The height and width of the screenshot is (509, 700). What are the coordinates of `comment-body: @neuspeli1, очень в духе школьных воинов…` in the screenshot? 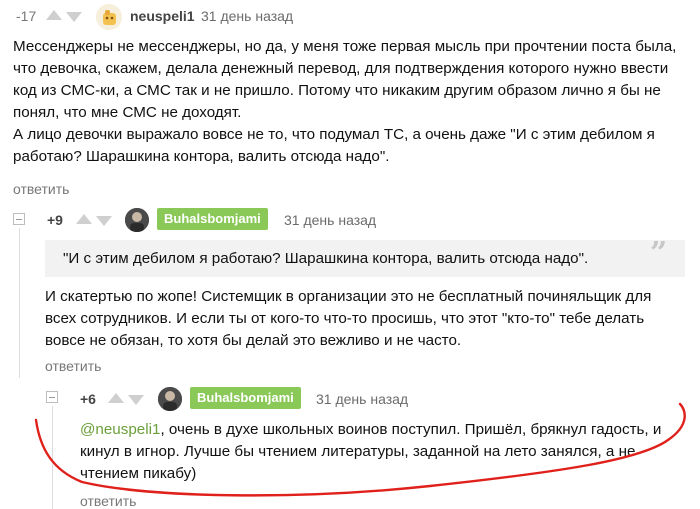 It's located at (385, 452).